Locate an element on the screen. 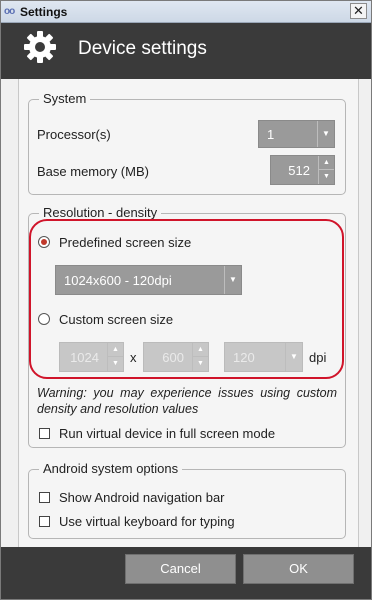 The height and width of the screenshot is (600, 372). memory-stepper: 512 ▲ ▼ is located at coordinates (302, 170).